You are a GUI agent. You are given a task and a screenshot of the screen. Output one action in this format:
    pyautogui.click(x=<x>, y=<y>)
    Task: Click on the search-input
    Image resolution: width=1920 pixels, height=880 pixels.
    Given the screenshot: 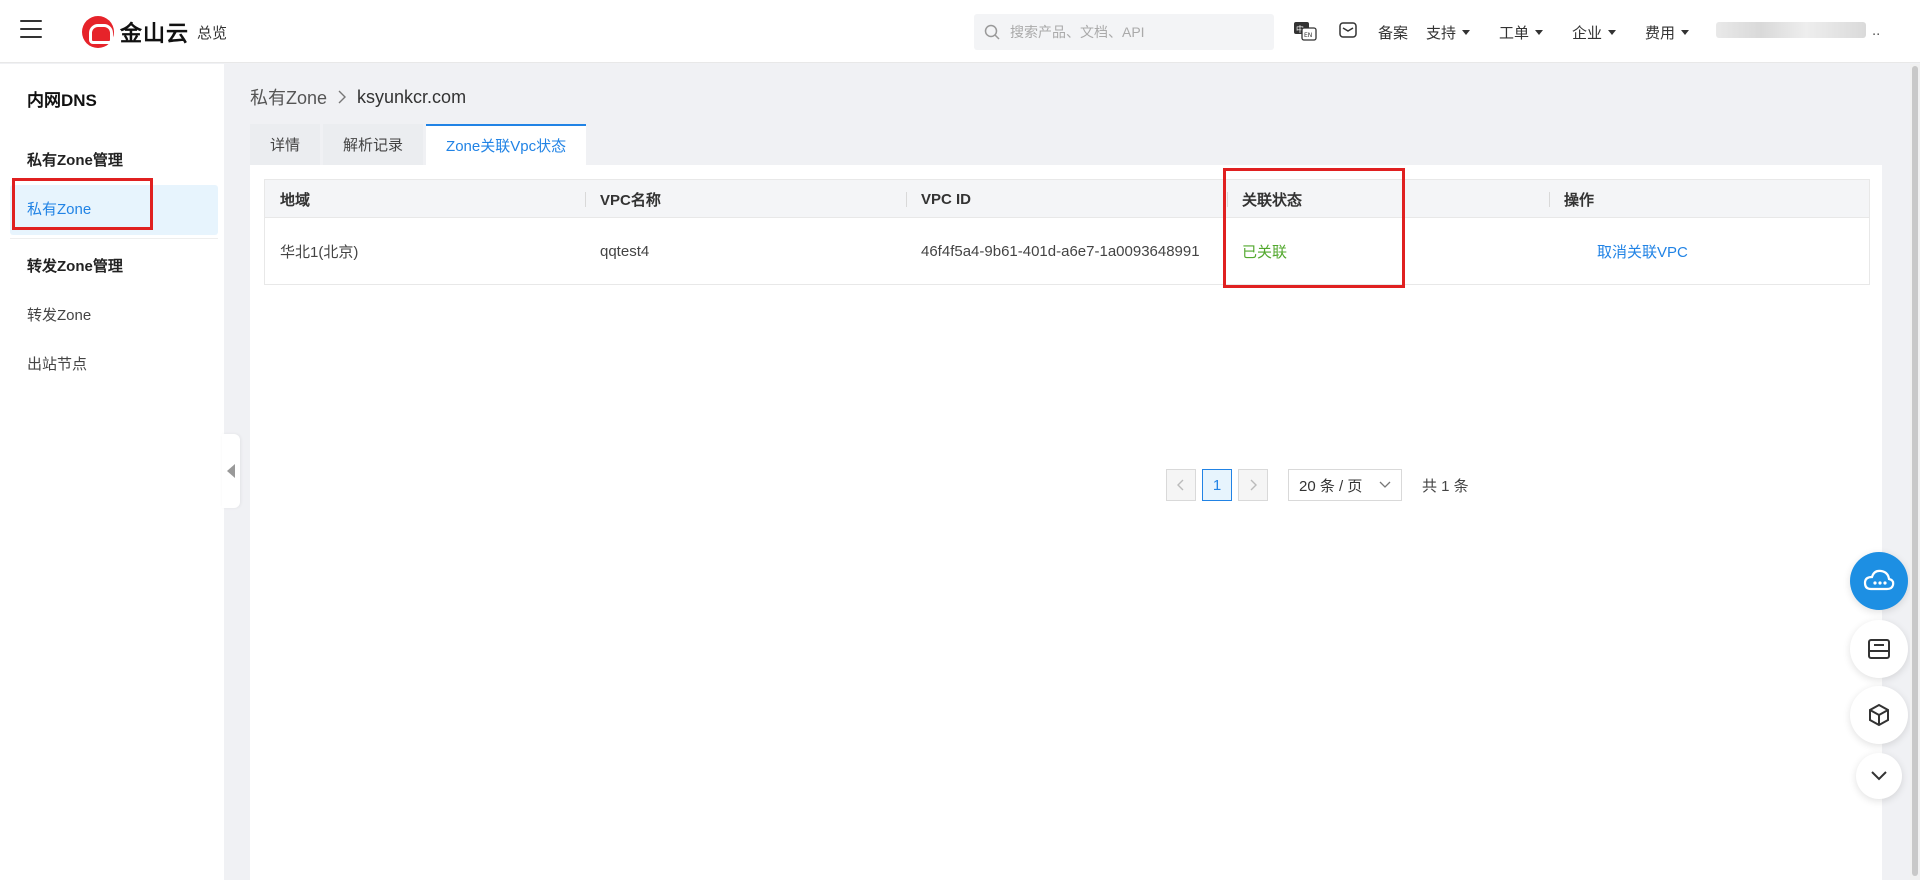 What is the action you would take?
    pyautogui.click(x=1130, y=32)
    